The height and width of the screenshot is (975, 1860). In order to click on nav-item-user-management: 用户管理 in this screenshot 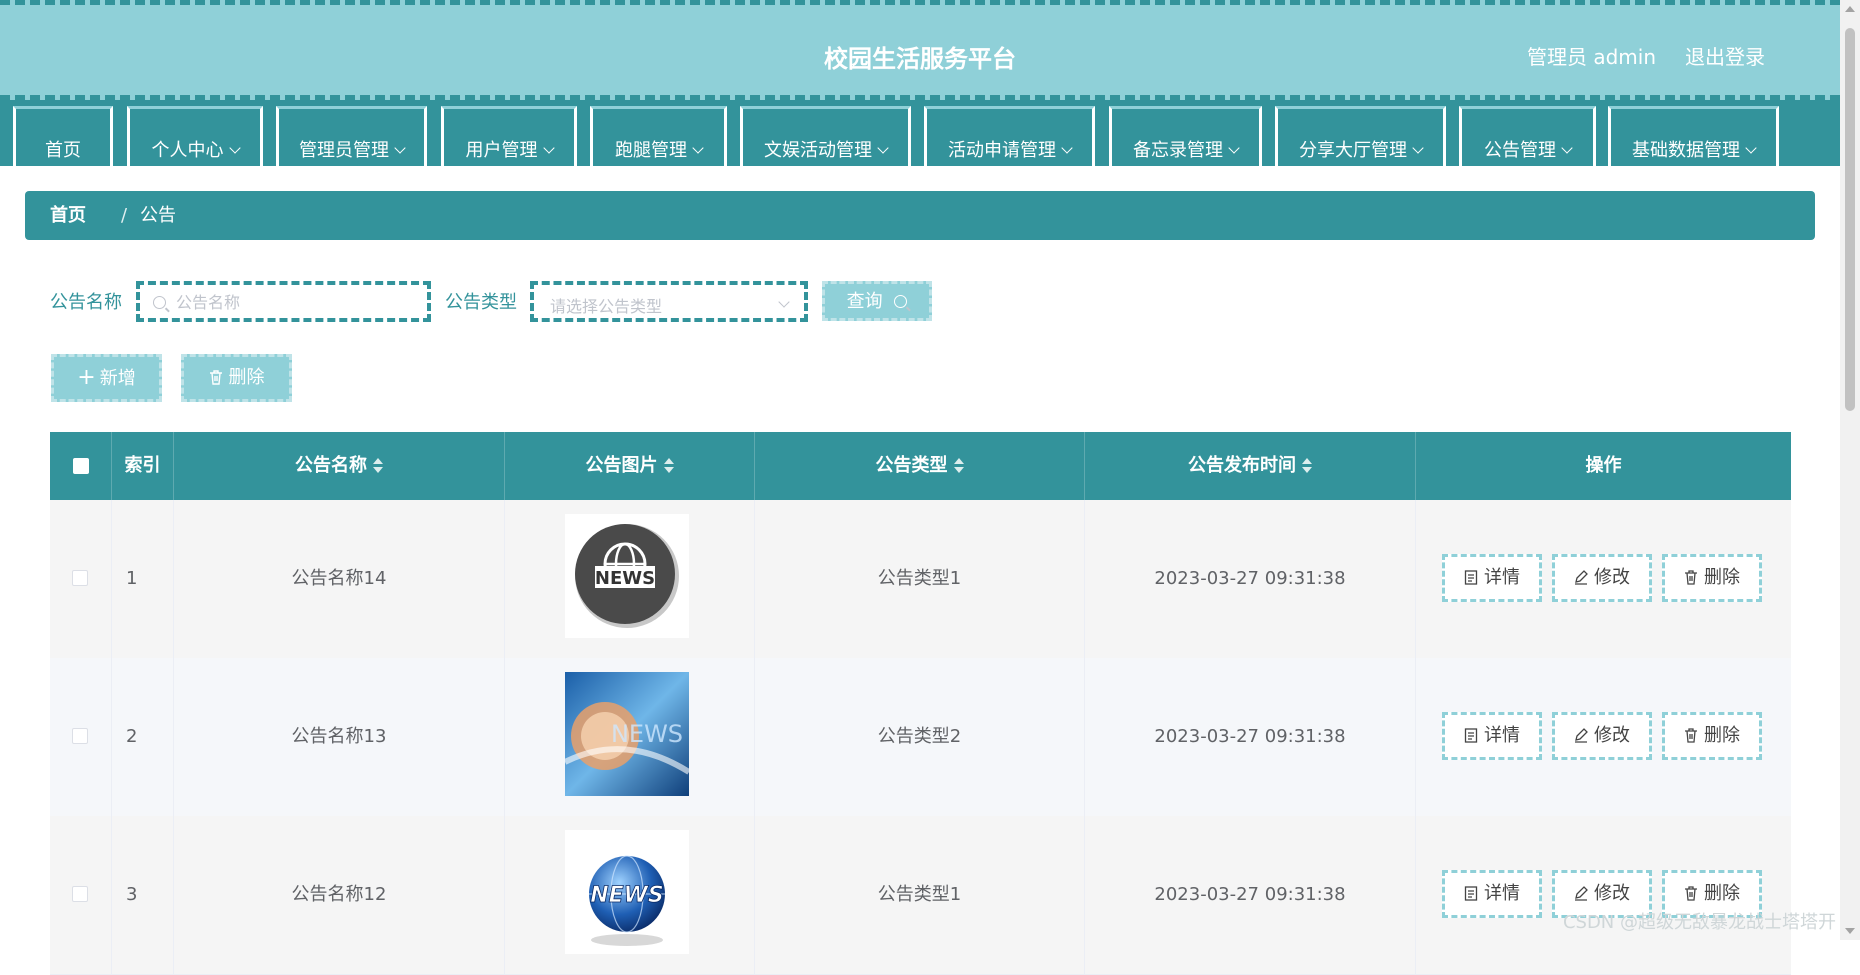, I will do `click(509, 136)`.